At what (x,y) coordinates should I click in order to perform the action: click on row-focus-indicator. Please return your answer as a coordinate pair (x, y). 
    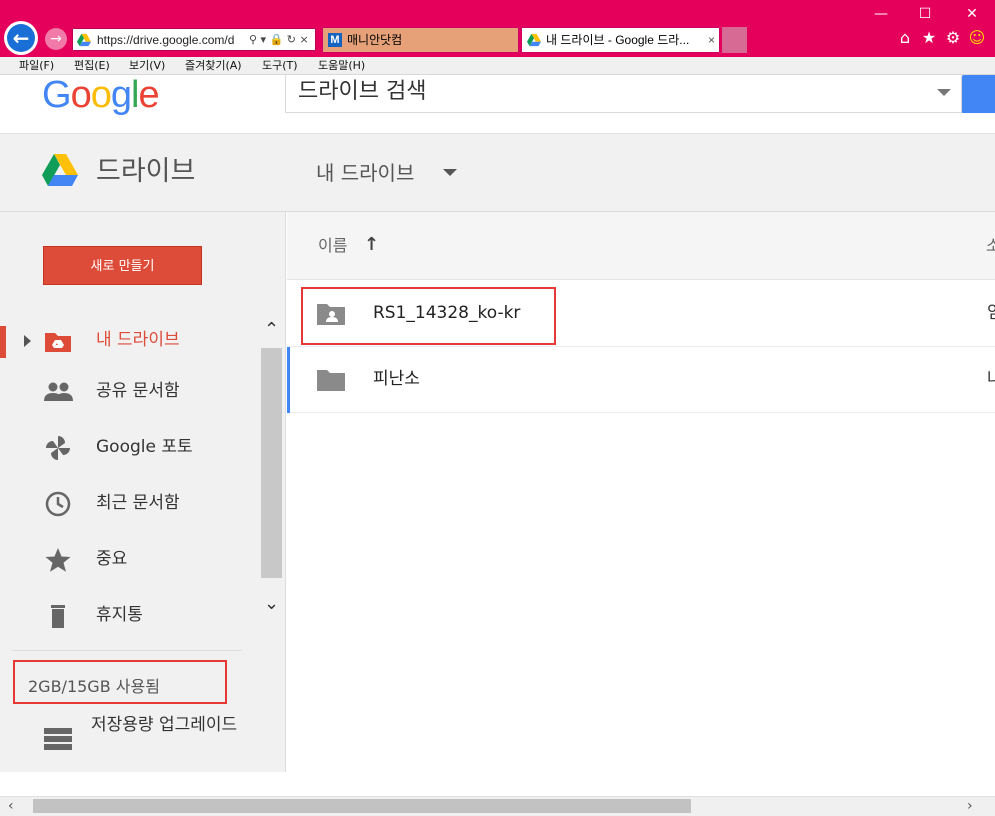
    Looking at the image, I should click on (288, 380).